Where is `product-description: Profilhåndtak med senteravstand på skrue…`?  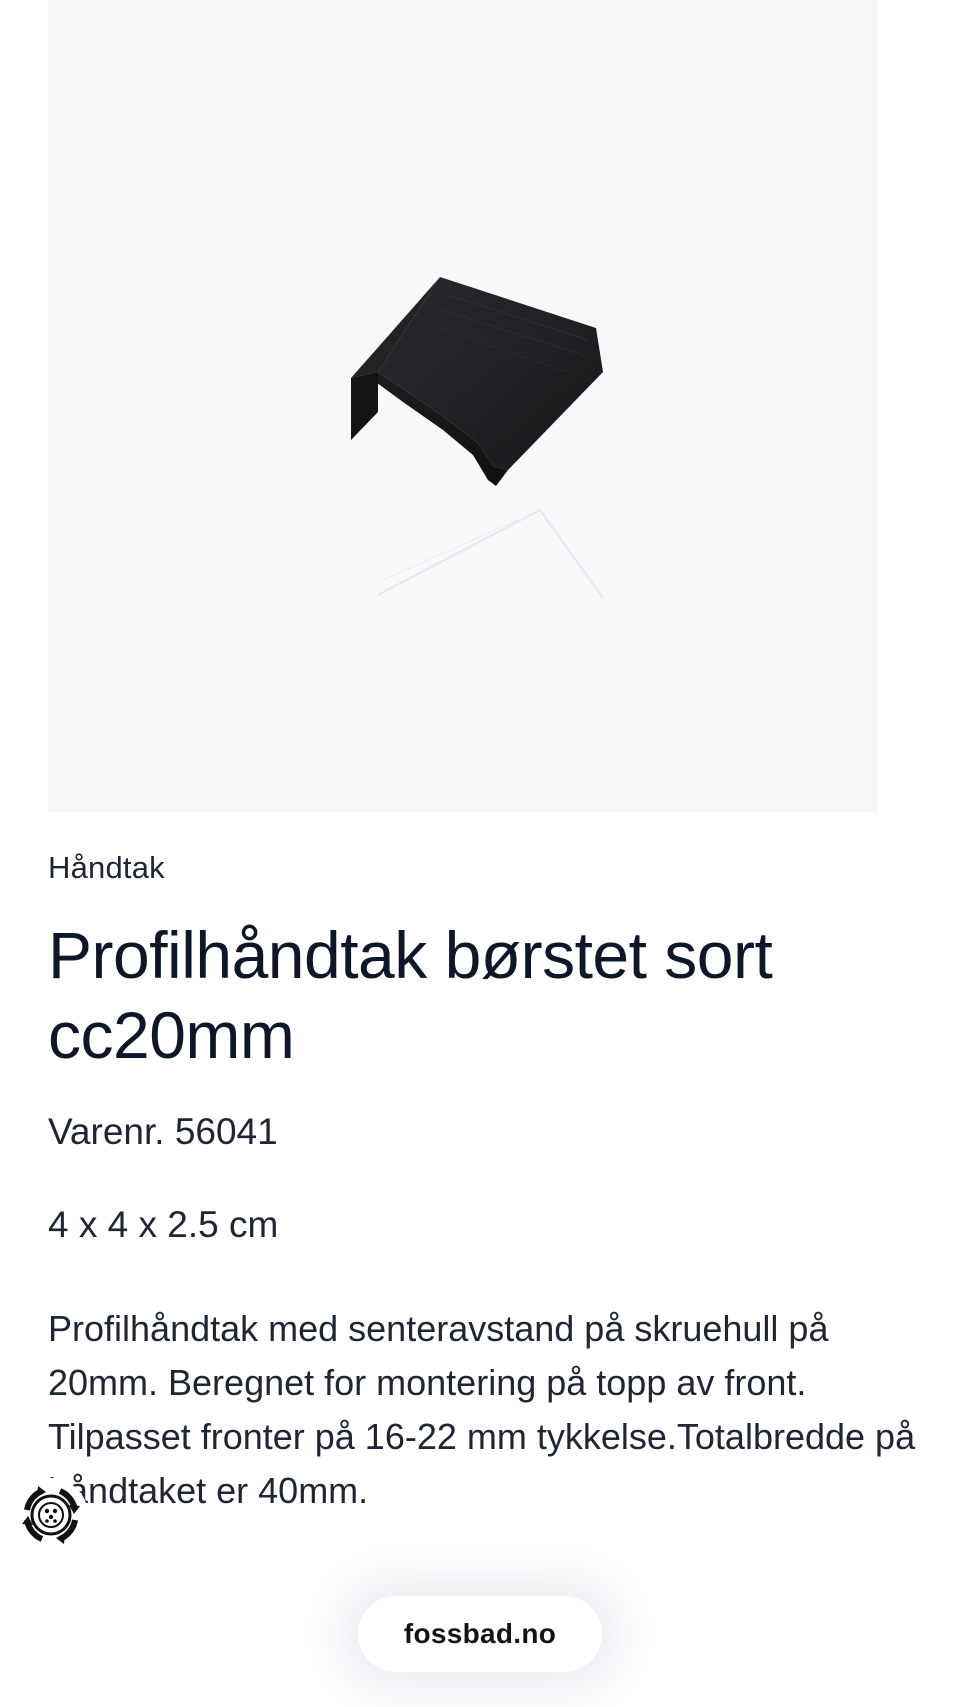
product-description: Profilhåndtak med senteravstand på skrue… is located at coordinates (482, 1409).